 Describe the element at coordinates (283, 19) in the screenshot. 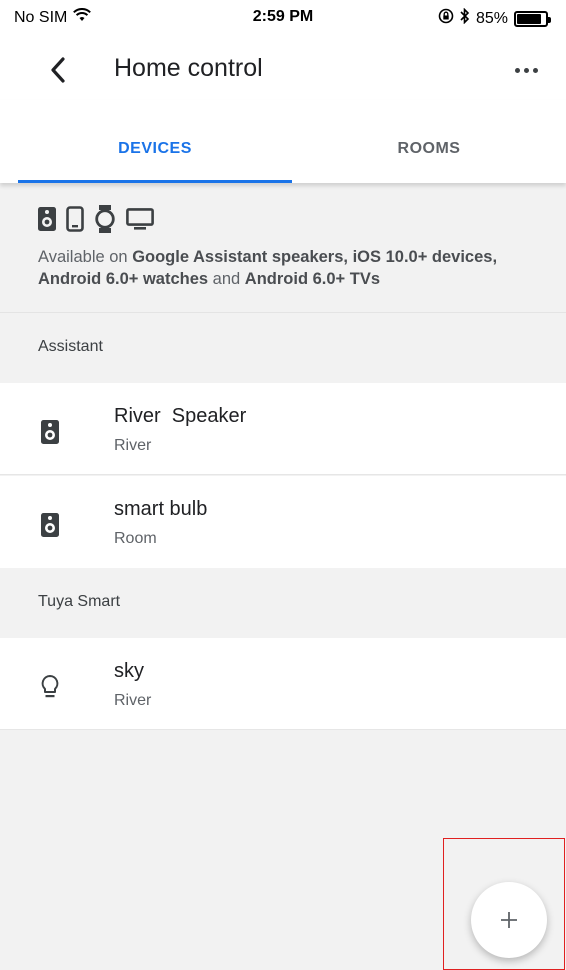

I see `status-bar: No SIM 2:59 PM 85%` at that location.